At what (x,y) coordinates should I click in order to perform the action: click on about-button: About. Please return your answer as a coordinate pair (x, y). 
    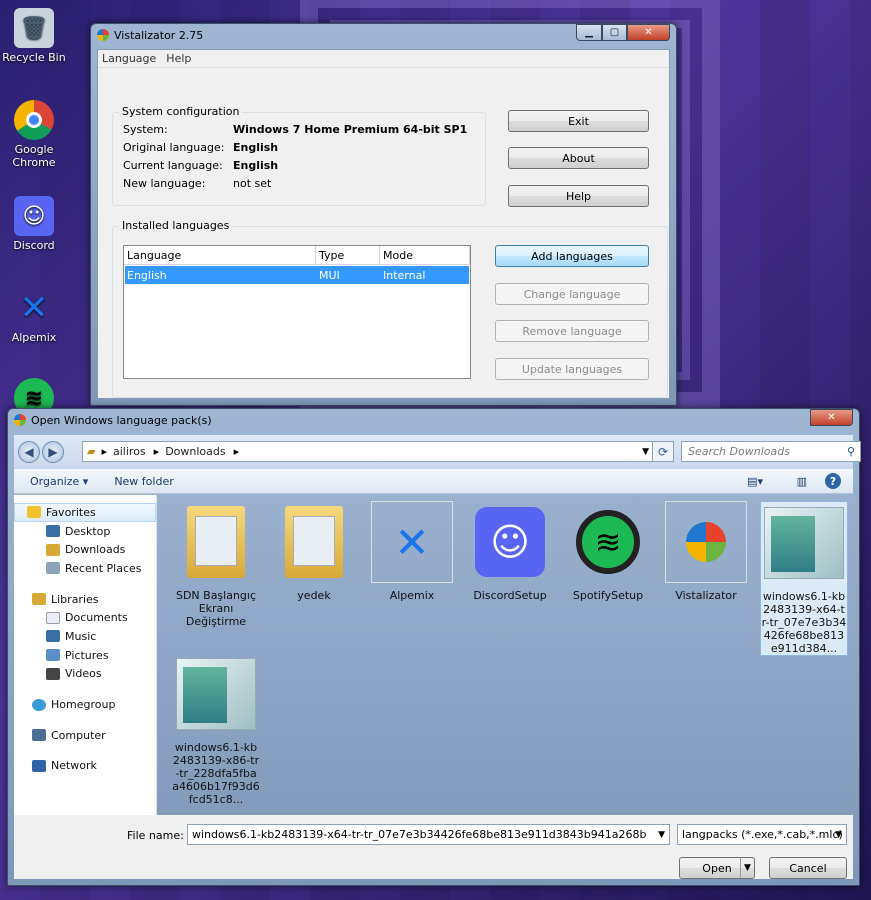
    Looking at the image, I should click on (578, 158).